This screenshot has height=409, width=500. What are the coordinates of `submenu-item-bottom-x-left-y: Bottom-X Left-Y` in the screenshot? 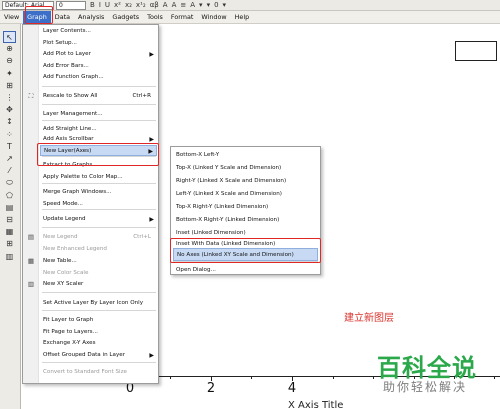 It's located at (245, 155).